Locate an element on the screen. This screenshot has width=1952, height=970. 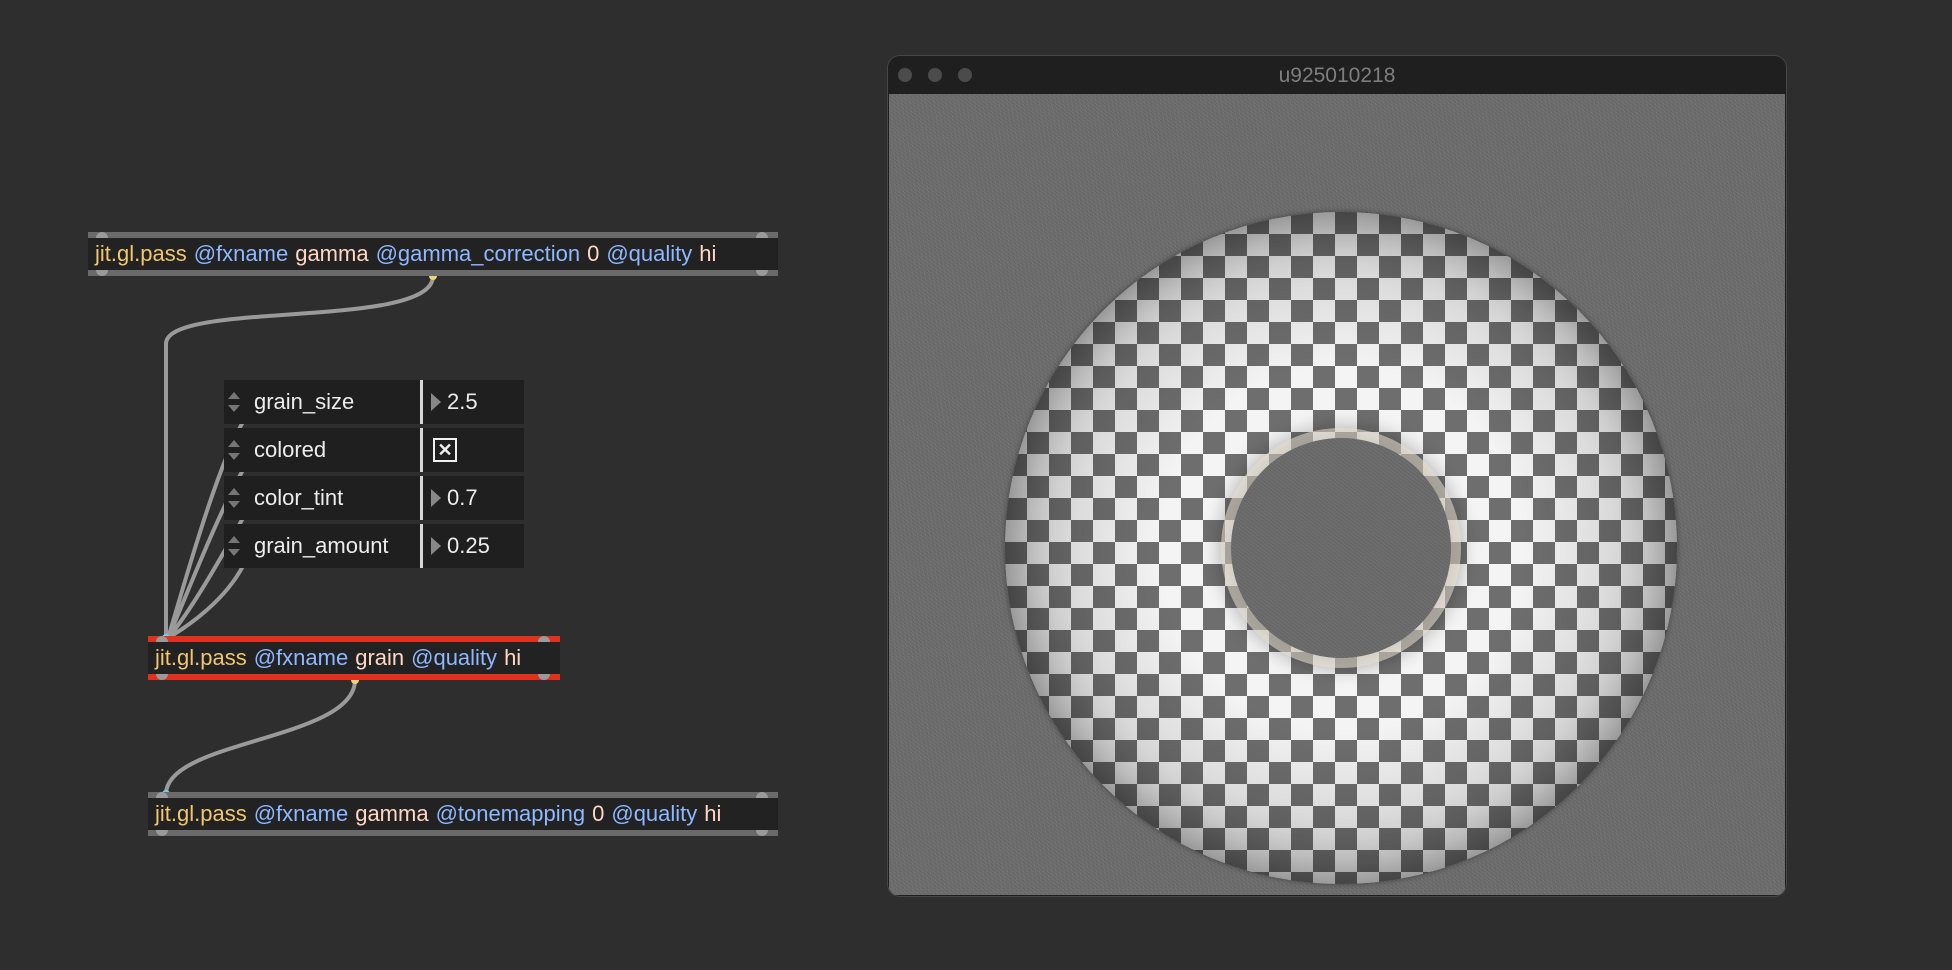
window-title: u925010218 is located at coordinates (1337, 75).